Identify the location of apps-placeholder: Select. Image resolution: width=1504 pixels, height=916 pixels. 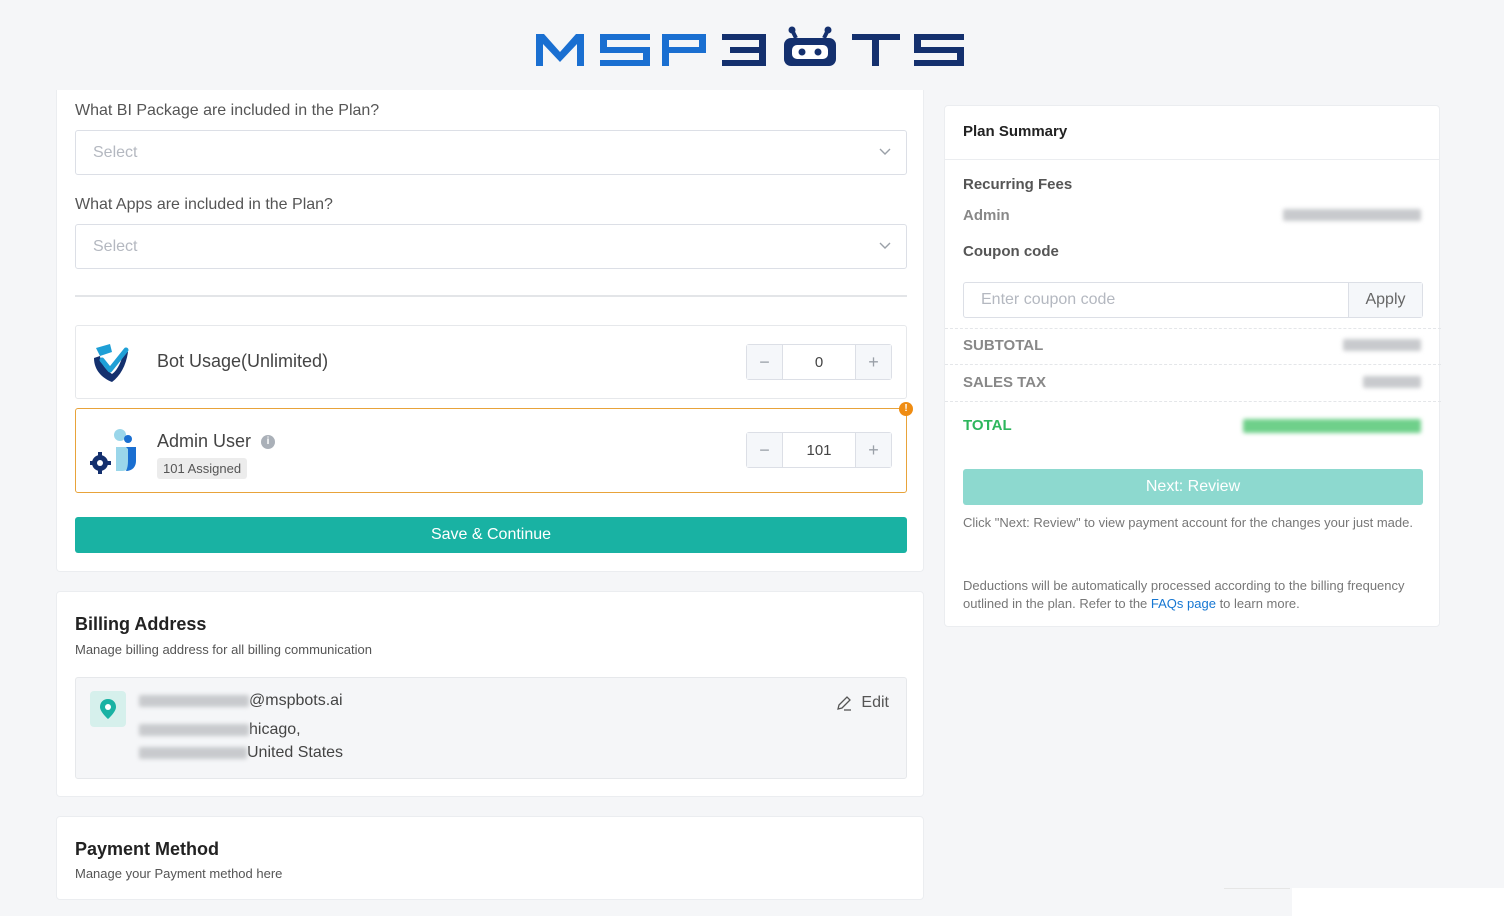
(115, 246).